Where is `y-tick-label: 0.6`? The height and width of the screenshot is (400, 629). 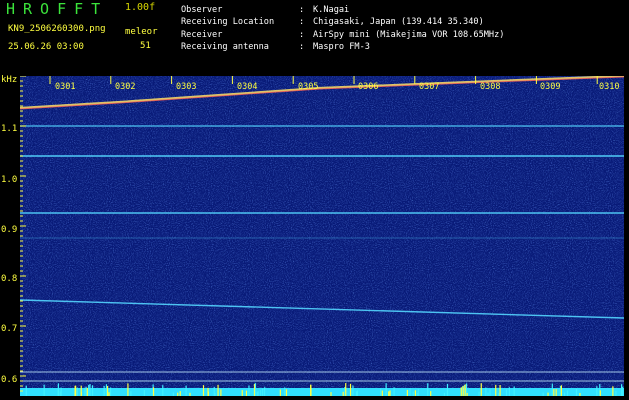 y-tick-label: 0.6 is located at coordinates (9, 380).